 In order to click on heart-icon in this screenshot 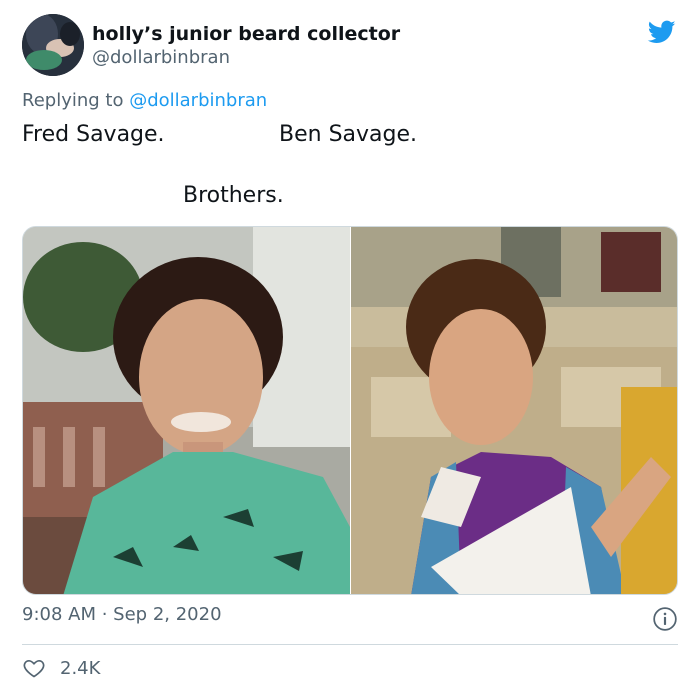, I will do `click(34, 668)`.